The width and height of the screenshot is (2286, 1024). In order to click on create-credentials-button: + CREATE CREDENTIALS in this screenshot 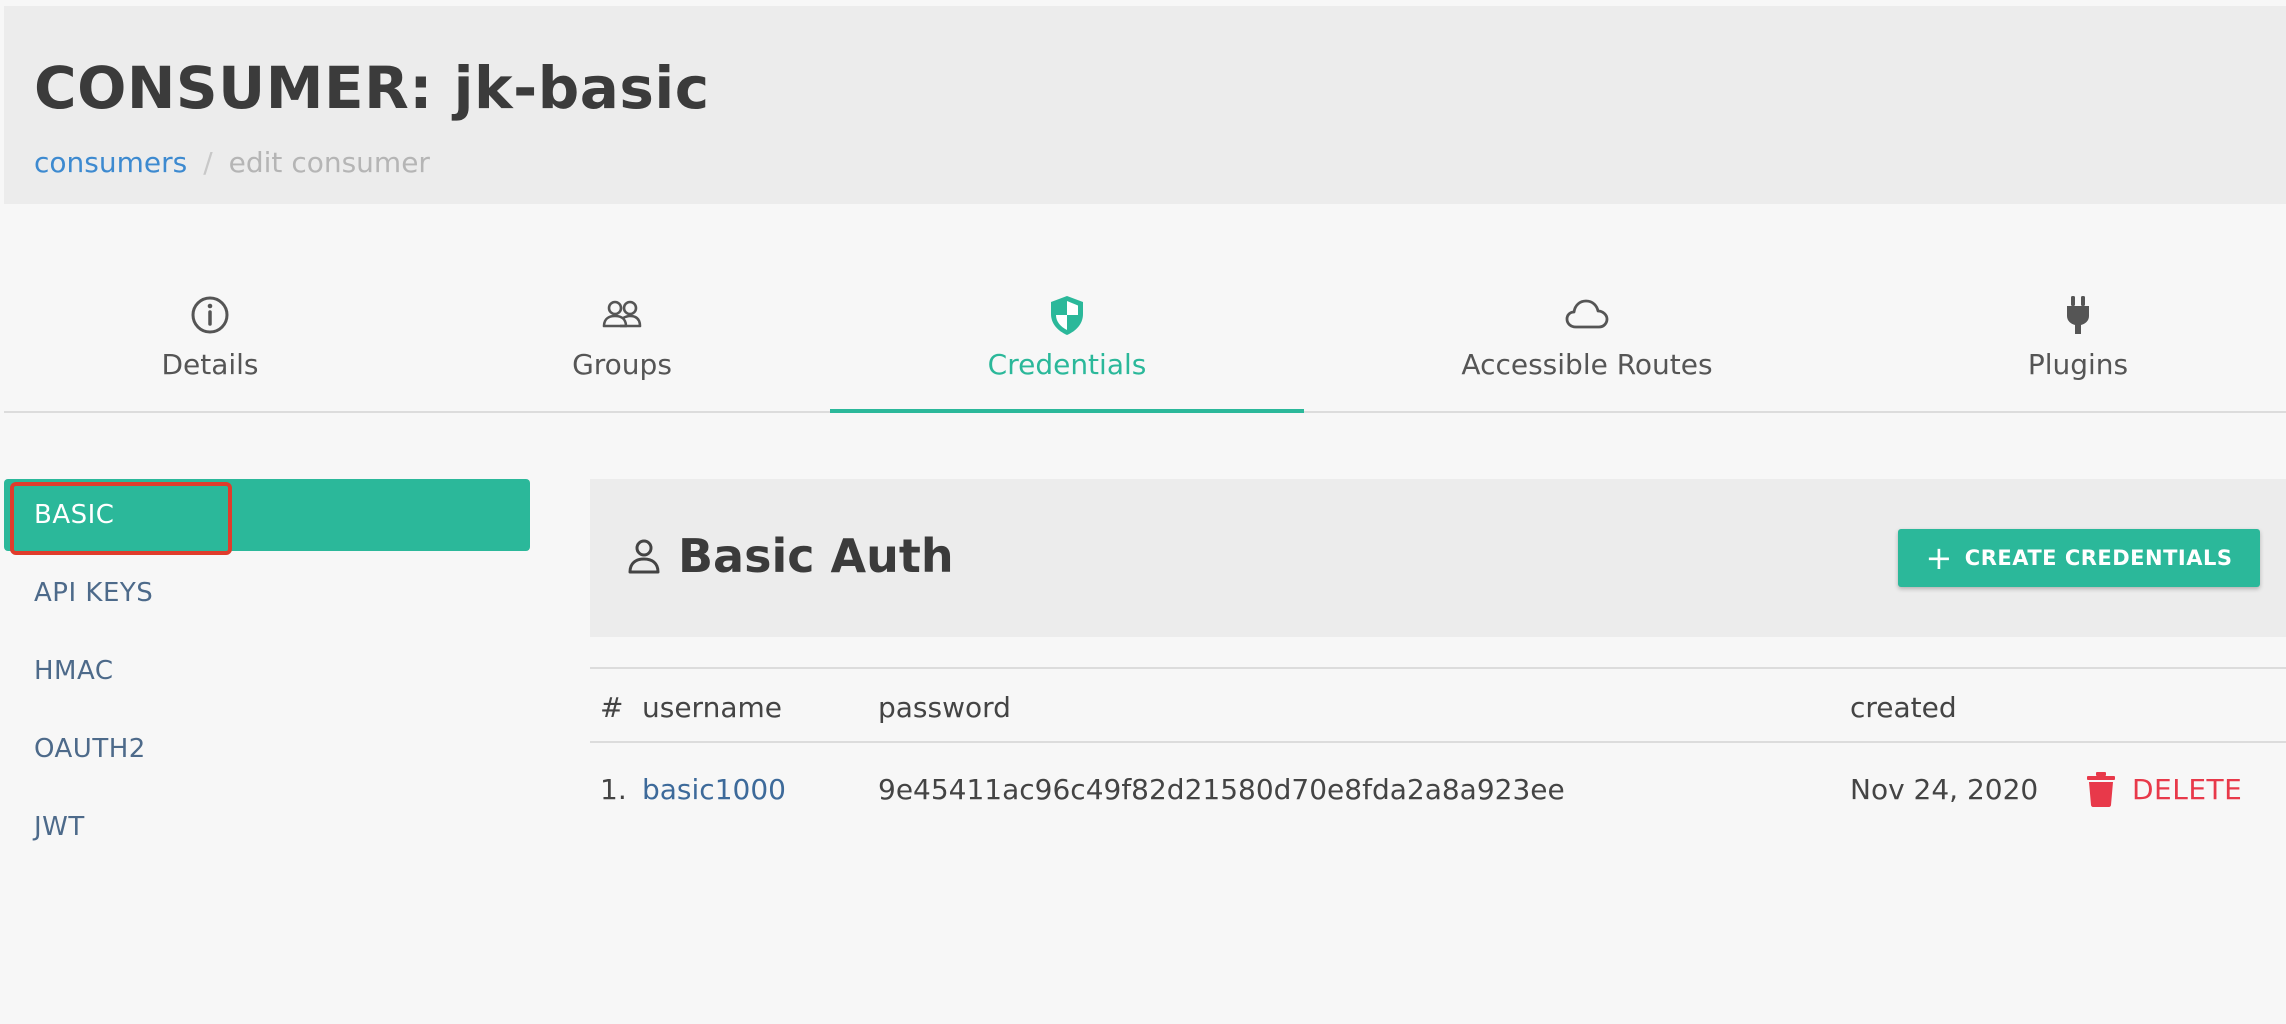, I will do `click(2079, 558)`.